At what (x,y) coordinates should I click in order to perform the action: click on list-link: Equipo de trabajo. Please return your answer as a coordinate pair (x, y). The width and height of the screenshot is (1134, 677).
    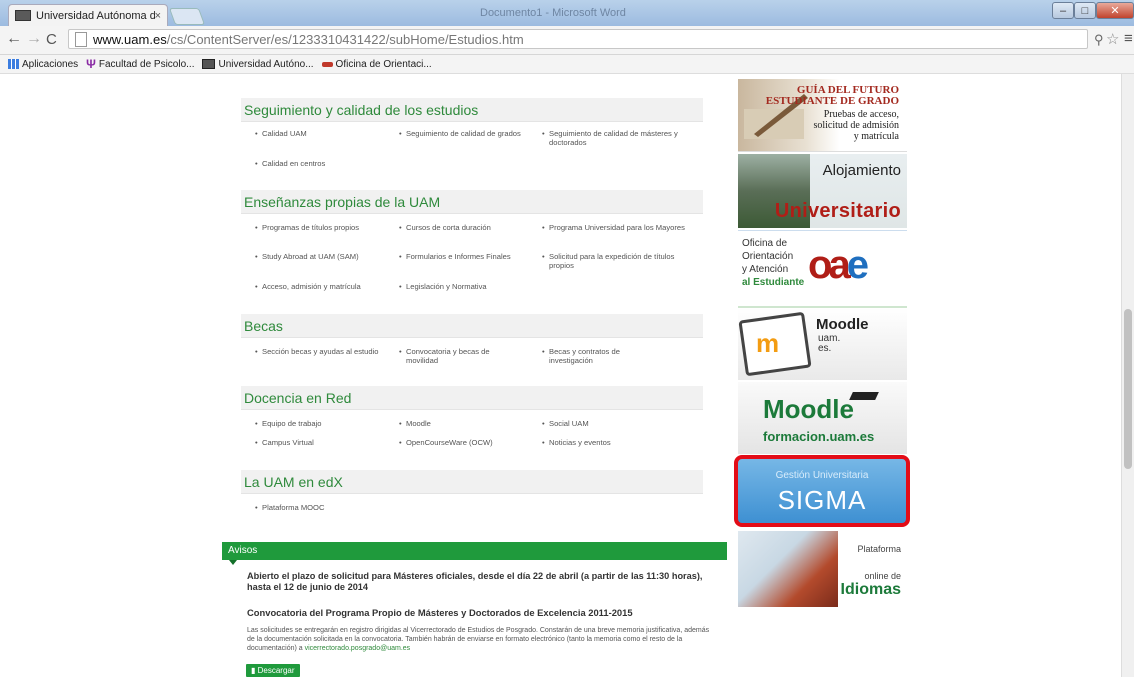
    Looking at the image, I should click on (325, 423).